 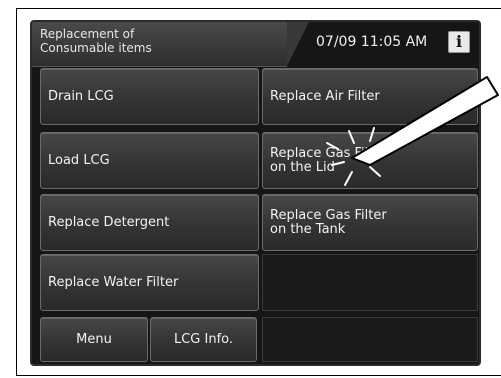 I want to click on drain-lcg-button: Drain LCG, so click(x=149, y=96).